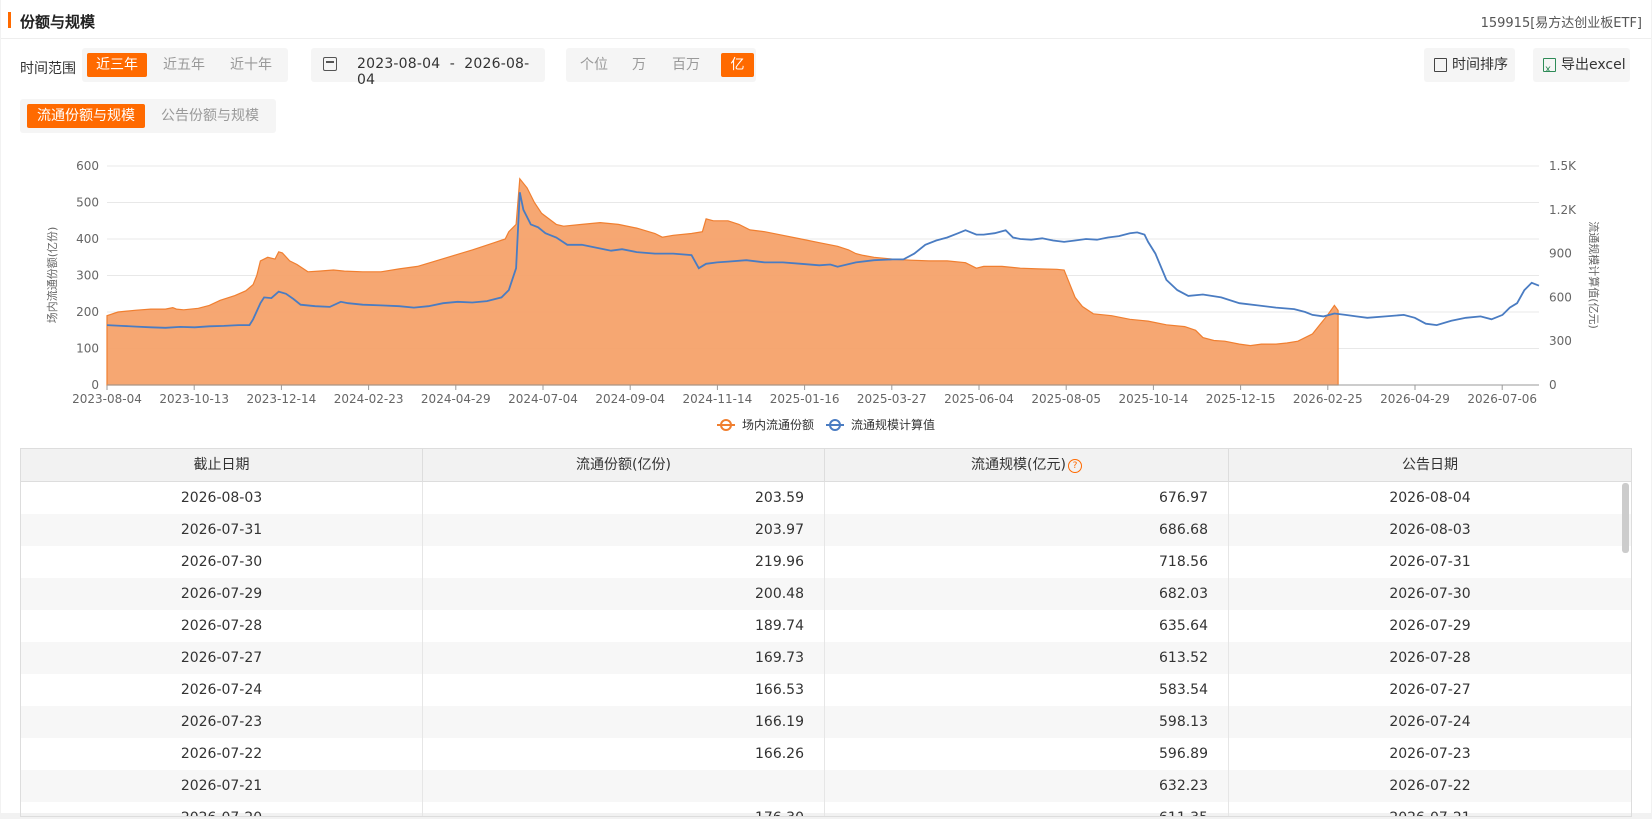 This screenshot has height=819, width=1652. Describe the element at coordinates (1430, 626) in the screenshot. I see `cell-announce-date: 2026-07-29` at that location.